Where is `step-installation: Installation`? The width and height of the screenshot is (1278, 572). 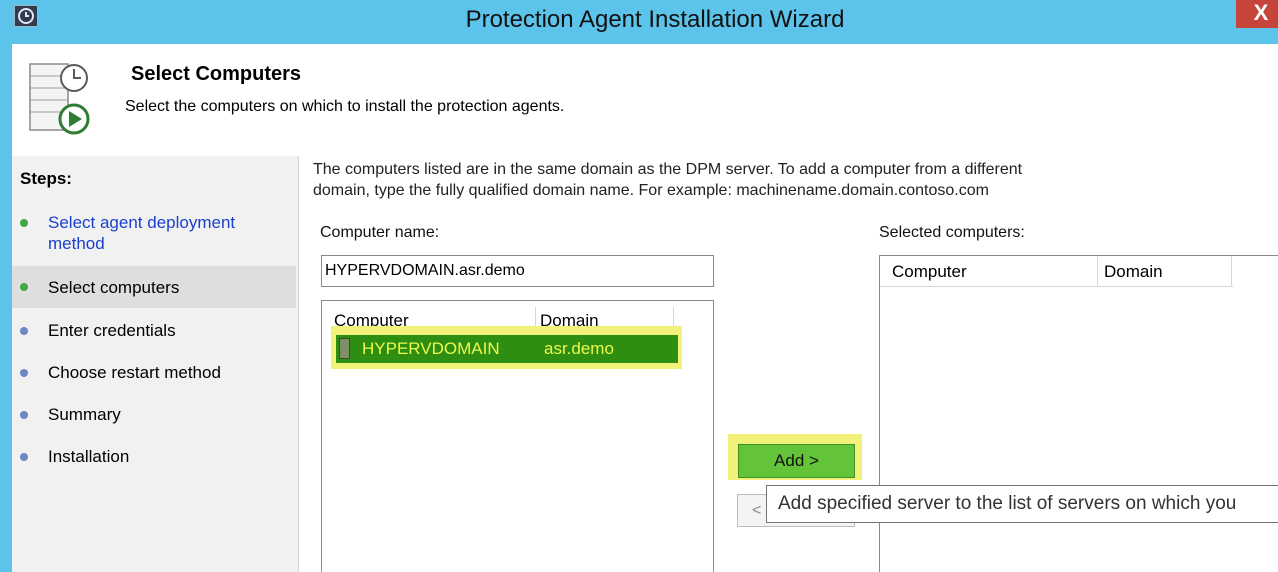
step-installation: Installation is located at coordinates (154, 458).